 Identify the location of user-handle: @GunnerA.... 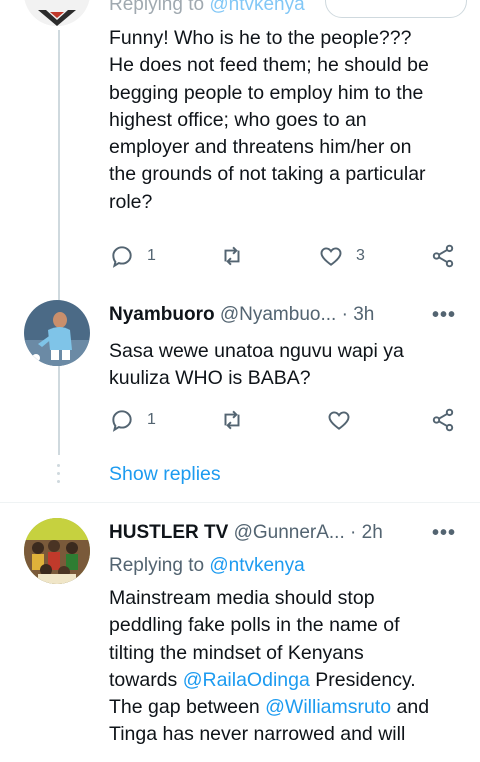
(289, 532).